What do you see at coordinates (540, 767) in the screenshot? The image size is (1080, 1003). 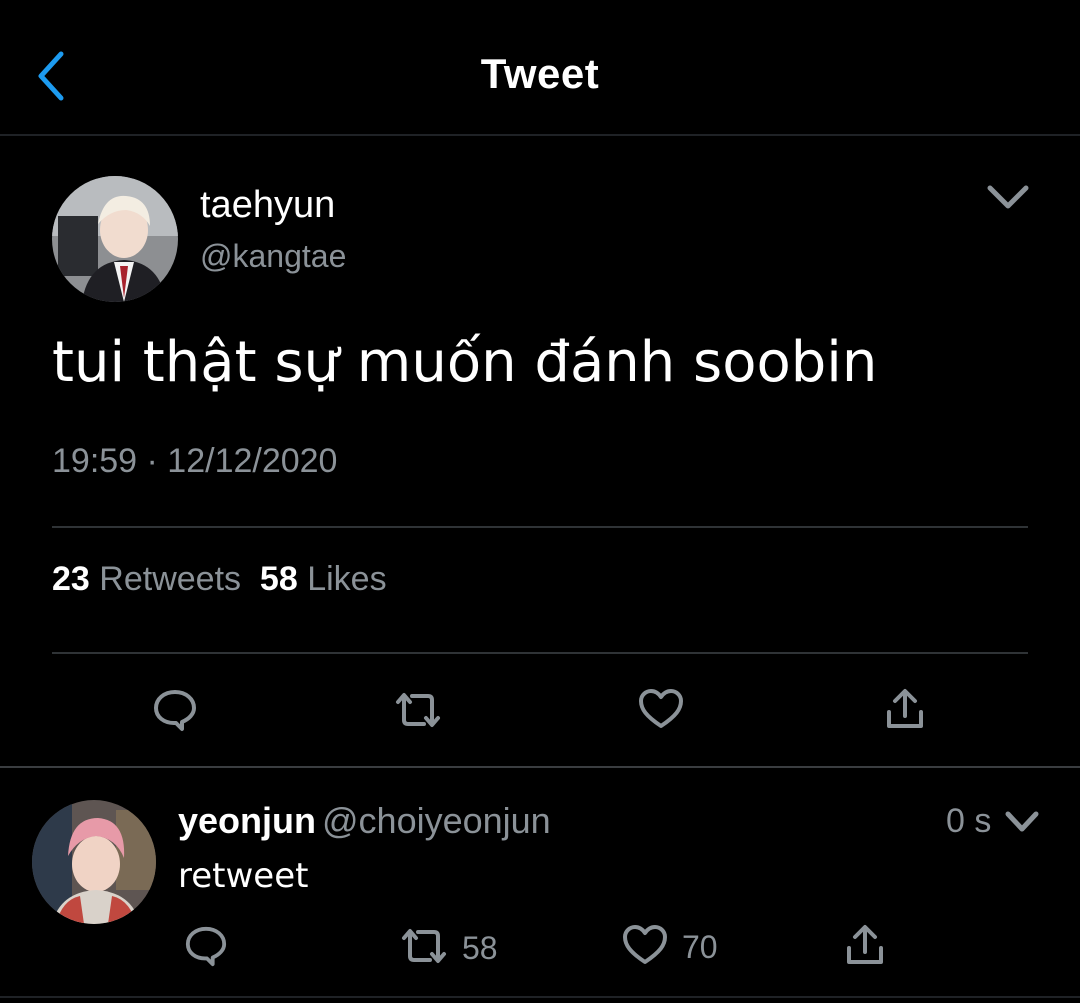 I see `section-divider` at bounding box center [540, 767].